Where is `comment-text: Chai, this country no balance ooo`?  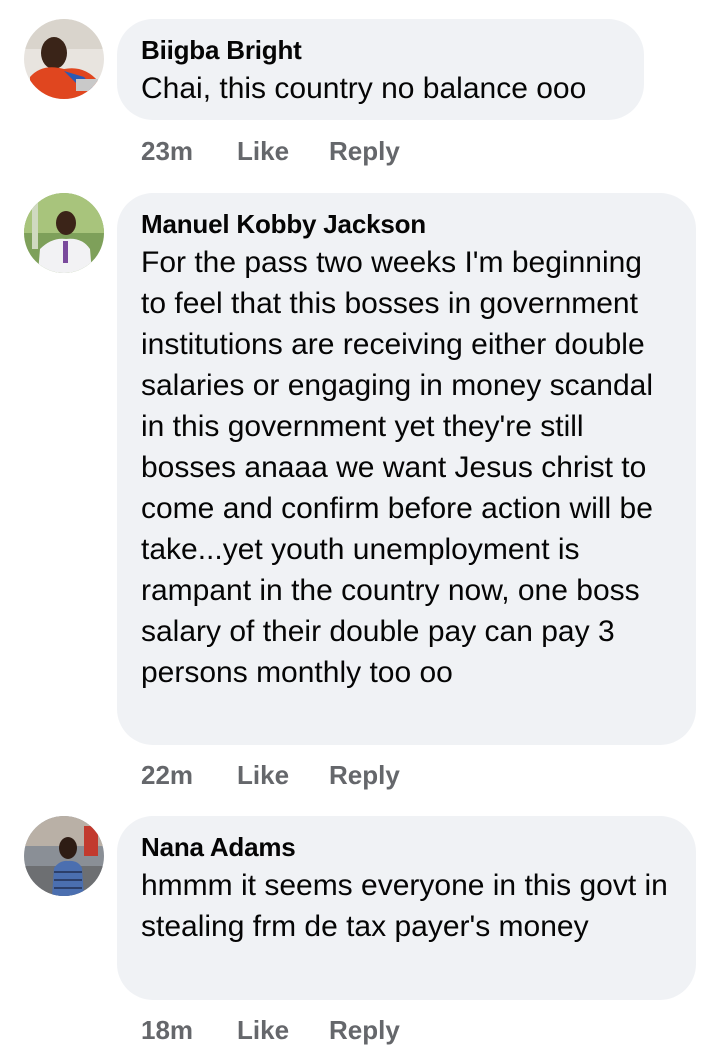 comment-text: Chai, this country no balance ooo is located at coordinates (364, 88).